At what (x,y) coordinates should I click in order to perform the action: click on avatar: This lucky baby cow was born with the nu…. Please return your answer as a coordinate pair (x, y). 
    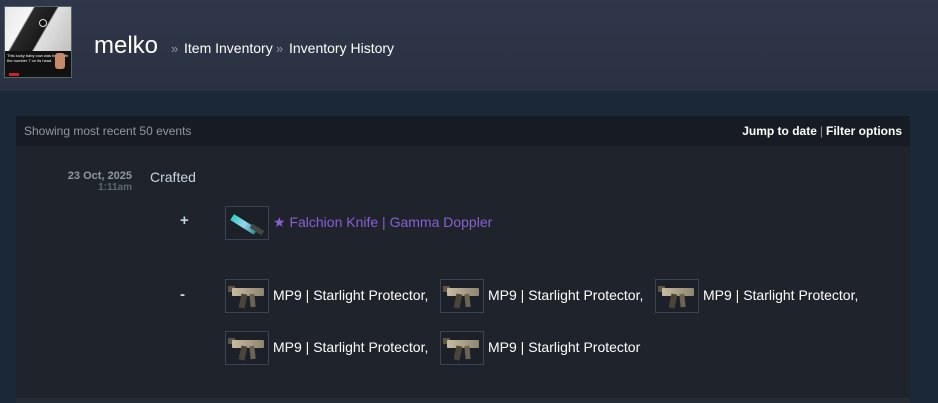
    Looking at the image, I should click on (38, 42).